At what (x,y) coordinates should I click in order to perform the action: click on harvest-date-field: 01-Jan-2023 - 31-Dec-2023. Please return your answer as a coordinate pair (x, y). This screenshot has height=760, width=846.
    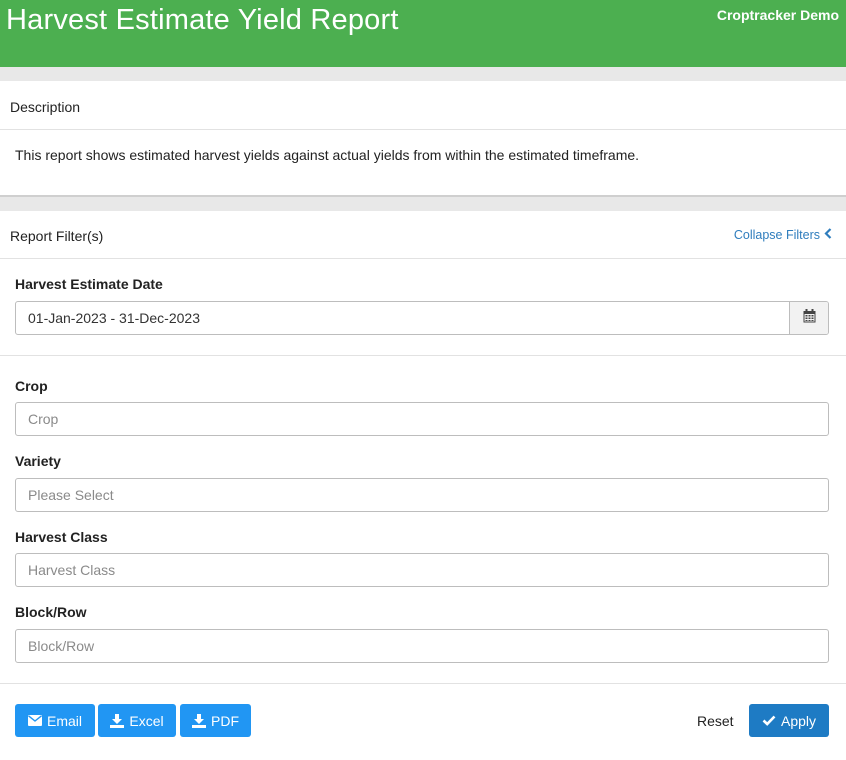
    Looking at the image, I should click on (422, 318).